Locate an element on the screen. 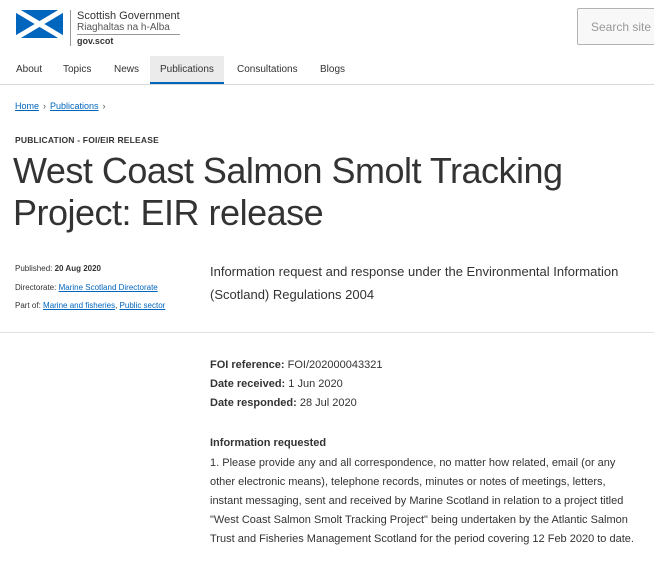 This screenshot has height=572, width=654. search-input: Search site is located at coordinates (615, 26).